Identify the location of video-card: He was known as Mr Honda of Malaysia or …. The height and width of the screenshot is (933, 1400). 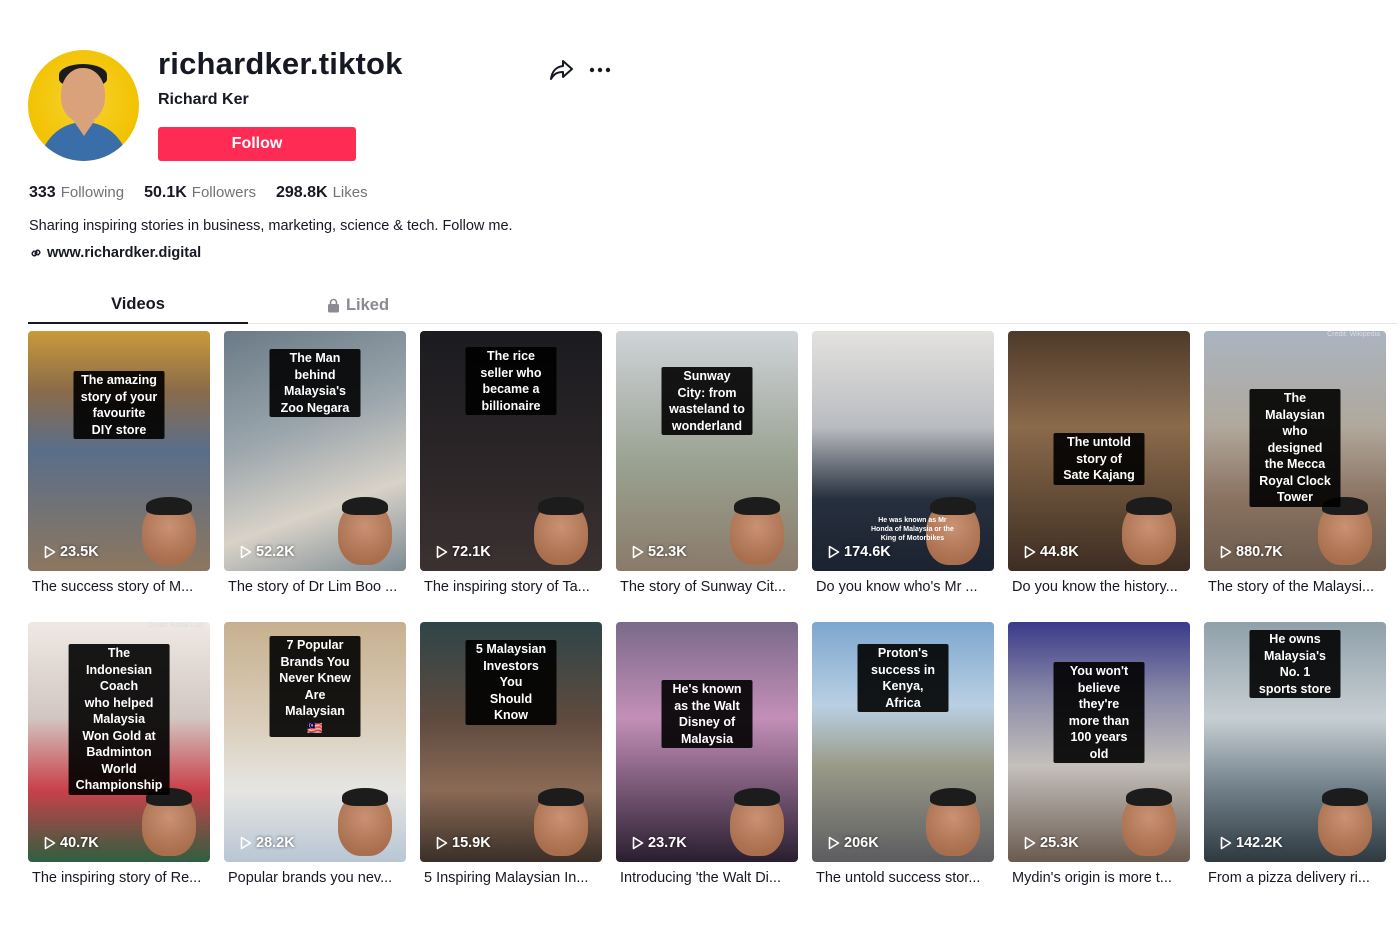
(903, 463).